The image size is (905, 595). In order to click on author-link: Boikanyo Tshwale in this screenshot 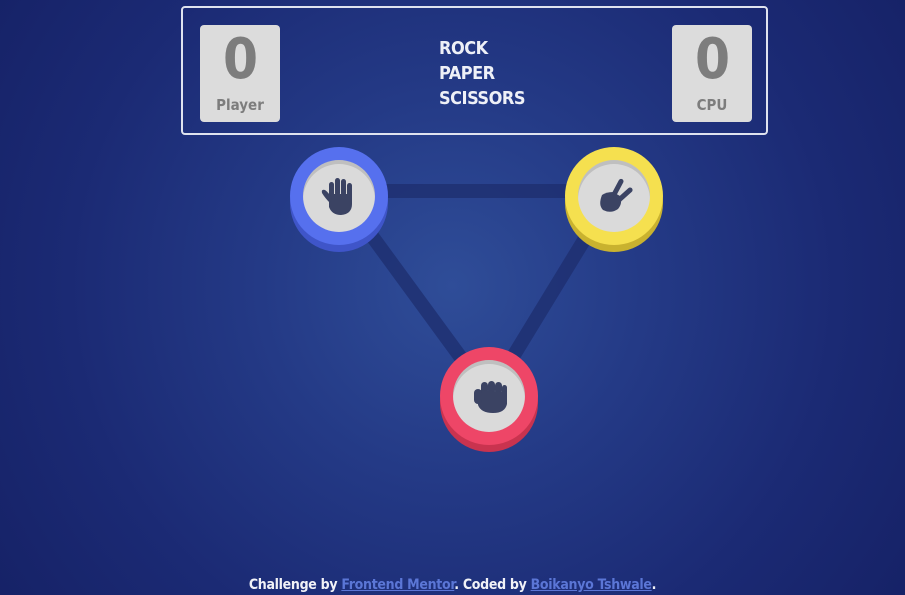, I will do `click(591, 585)`.